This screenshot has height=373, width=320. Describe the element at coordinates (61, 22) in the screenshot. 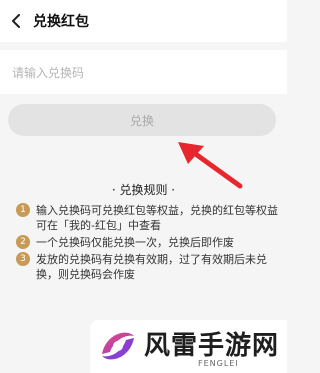

I see `page-title: 兑换红包` at that location.